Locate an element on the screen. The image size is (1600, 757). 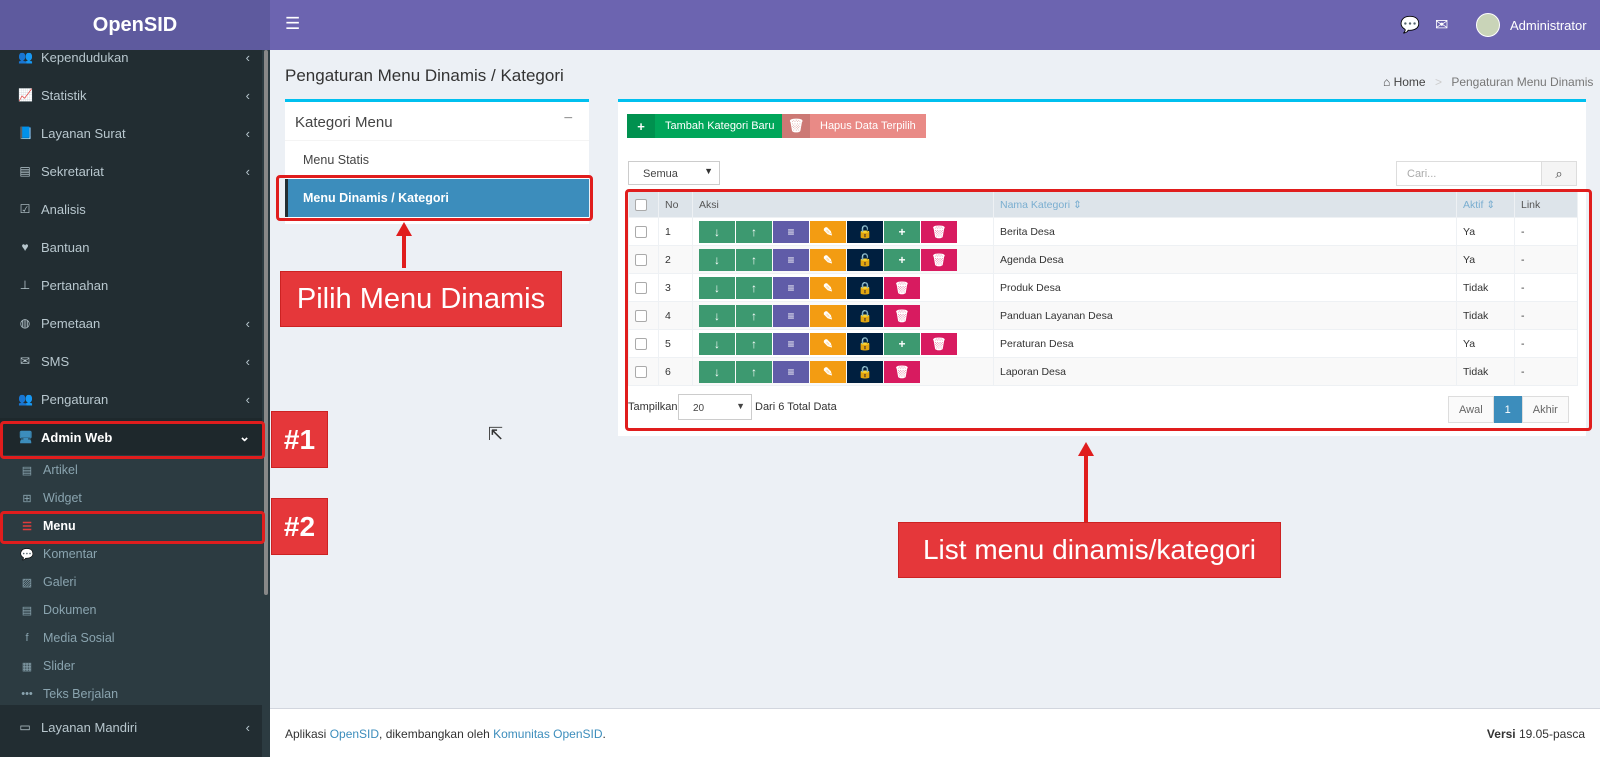
top-navbar: ☰ 💬 ✉ Administrator is located at coordinates (935, 25).